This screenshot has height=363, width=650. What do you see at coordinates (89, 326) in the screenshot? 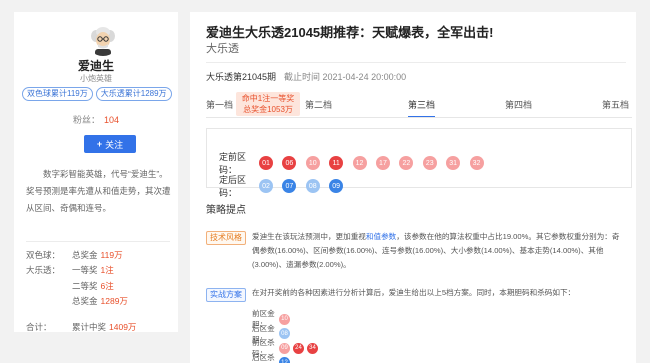
I see `stat-name: 累计中奖` at bounding box center [89, 326].